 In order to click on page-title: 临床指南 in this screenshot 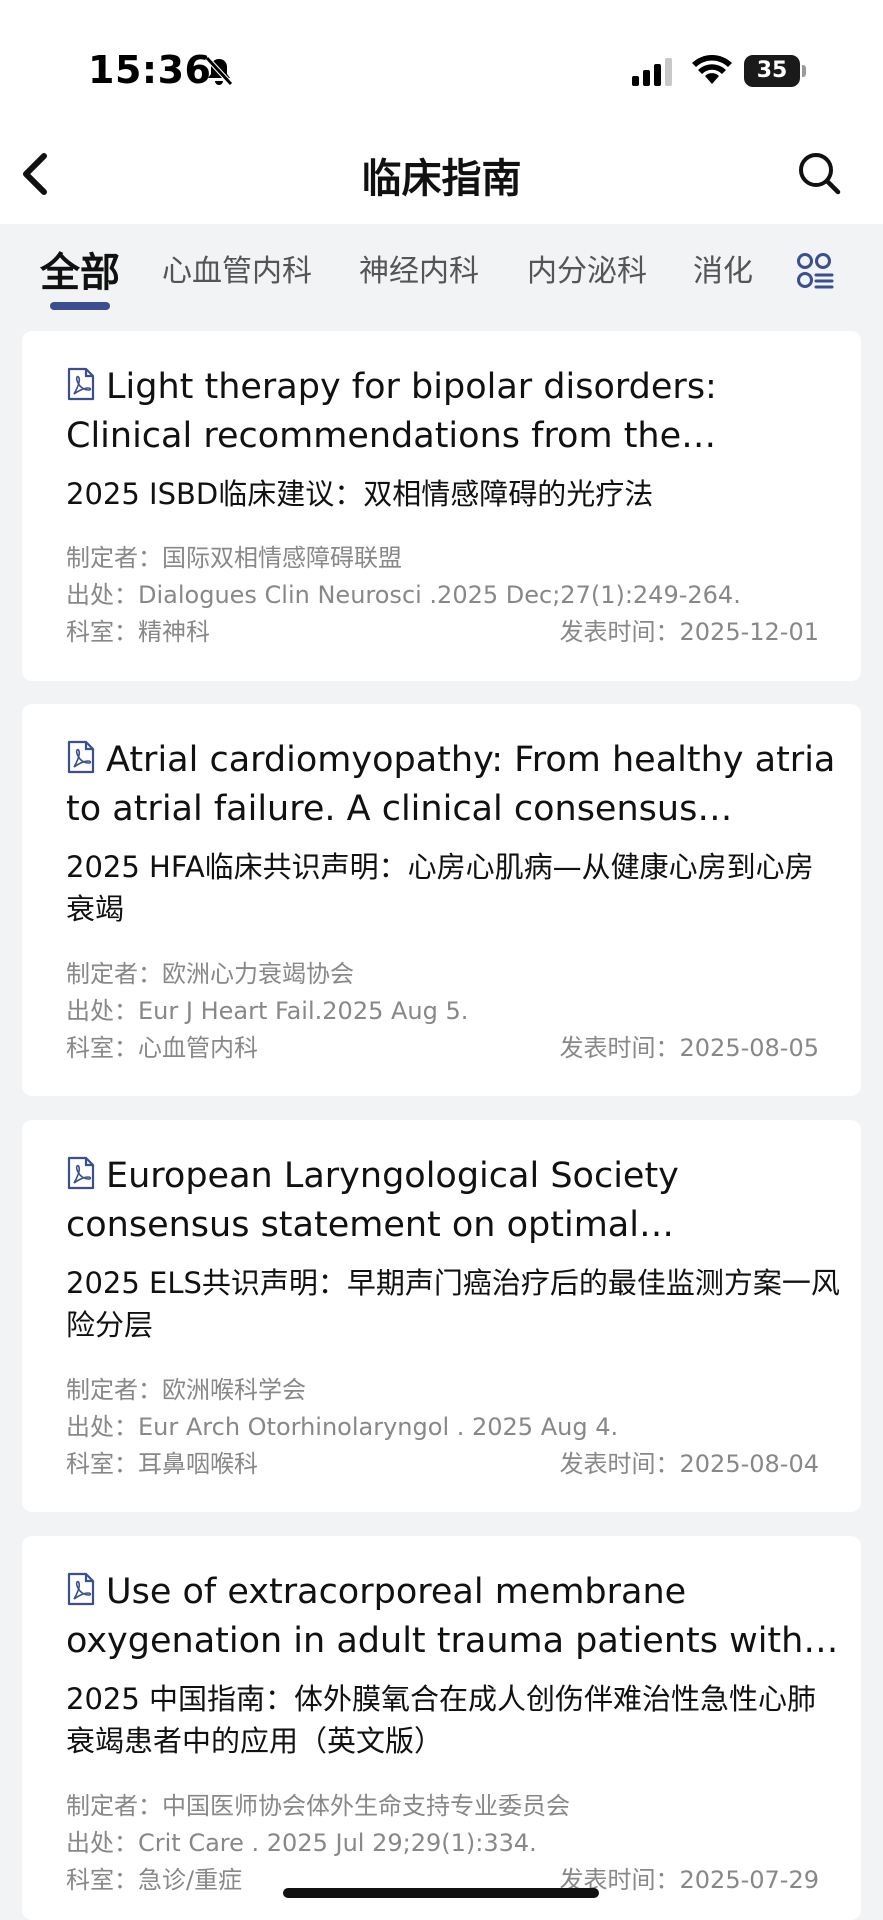, I will do `click(441, 179)`.